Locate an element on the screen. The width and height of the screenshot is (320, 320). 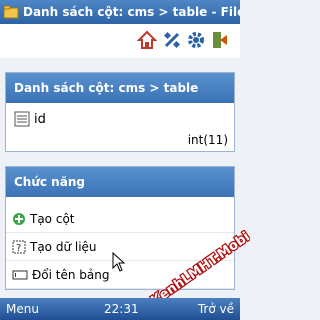
back-softkey: Trở về is located at coordinates (216, 309).